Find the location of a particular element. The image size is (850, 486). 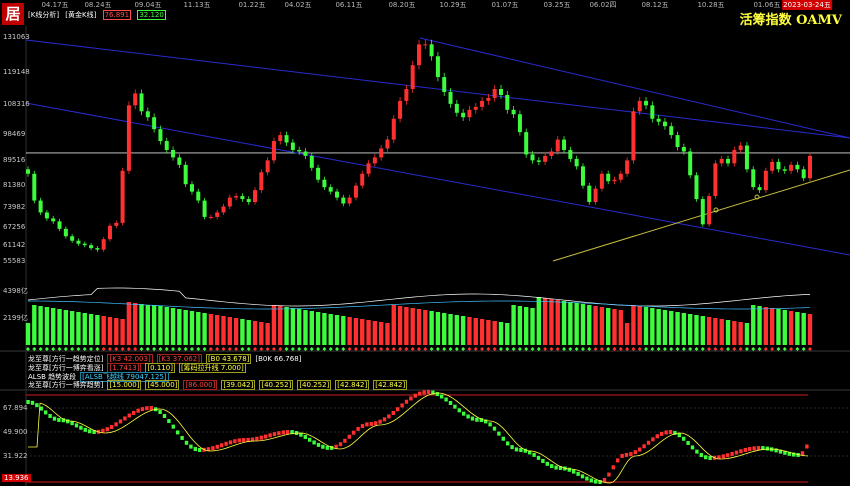

price-axis-label: 108316 is located at coordinates (16, 104).